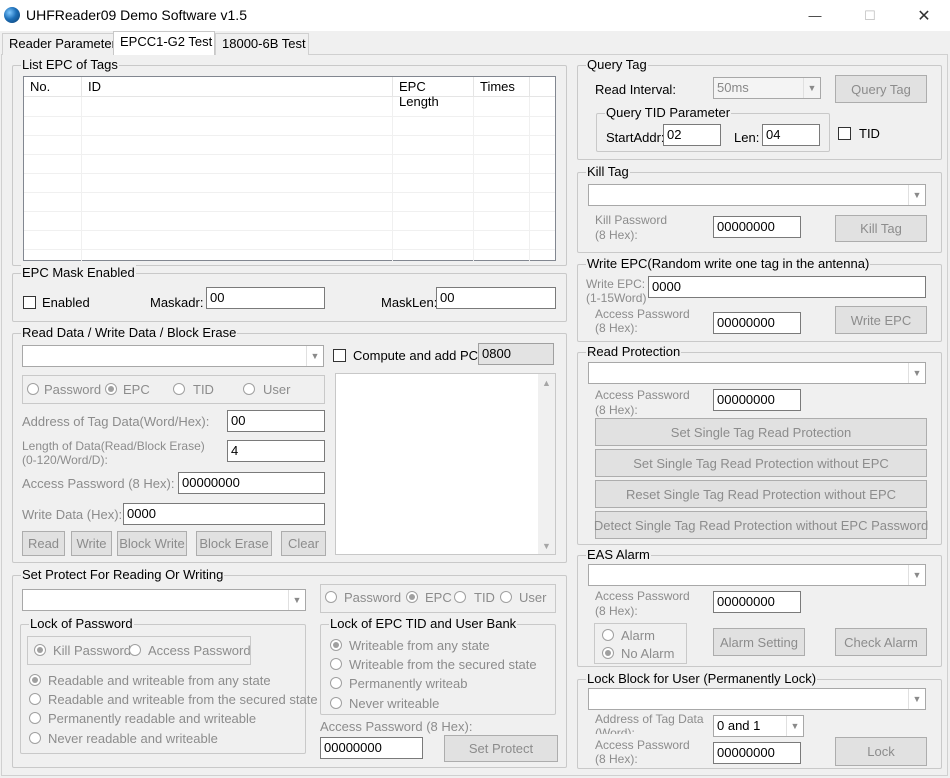  What do you see at coordinates (116, 421) in the screenshot?
I see `tag-address-label: Address of Tag Data(Word/Hex):` at bounding box center [116, 421].